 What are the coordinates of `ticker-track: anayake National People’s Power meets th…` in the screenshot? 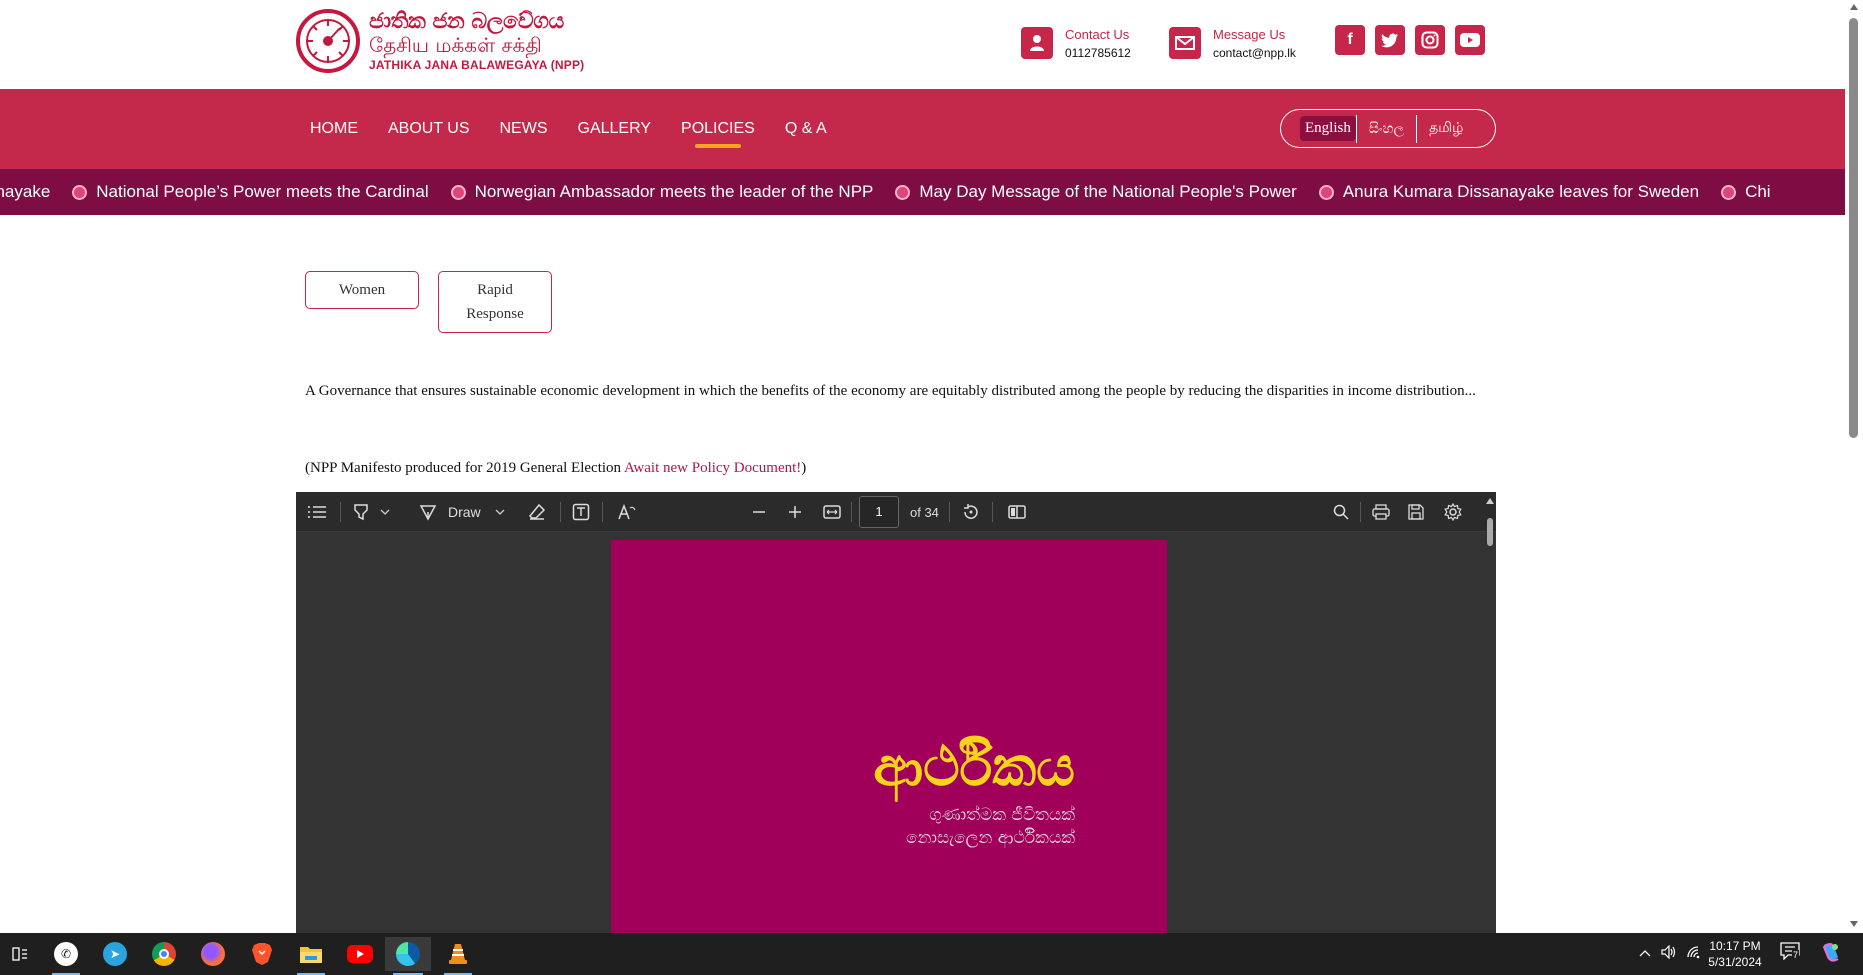 It's located at (896, 192).